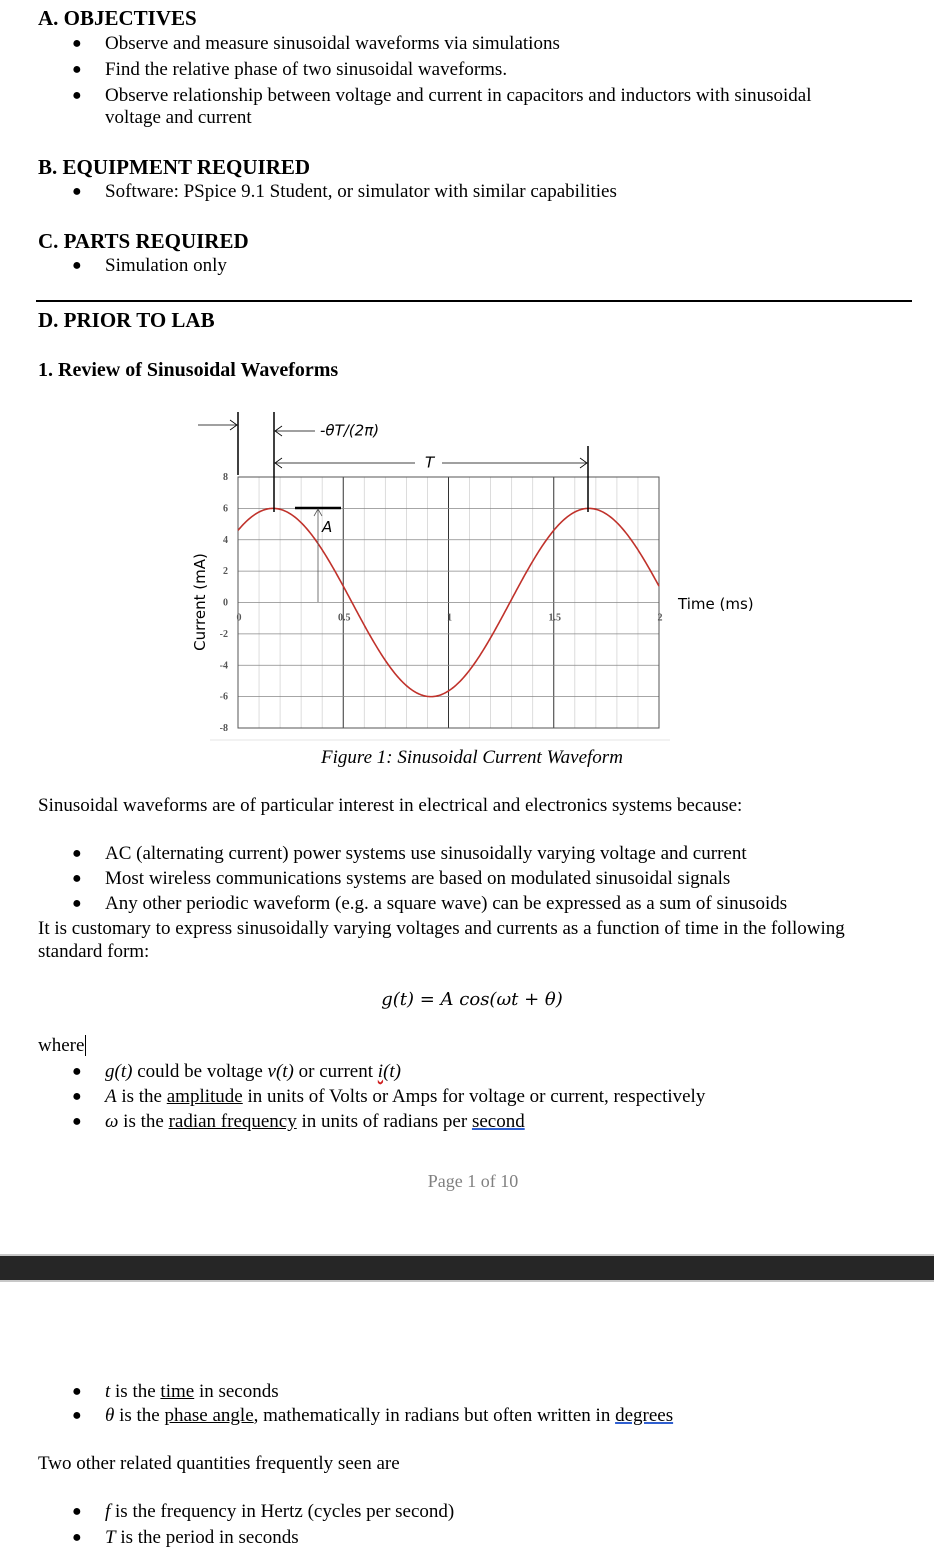 The image size is (934, 1562). Describe the element at coordinates (555, 618) in the screenshot. I see `x-tick-label: 1.5` at that location.